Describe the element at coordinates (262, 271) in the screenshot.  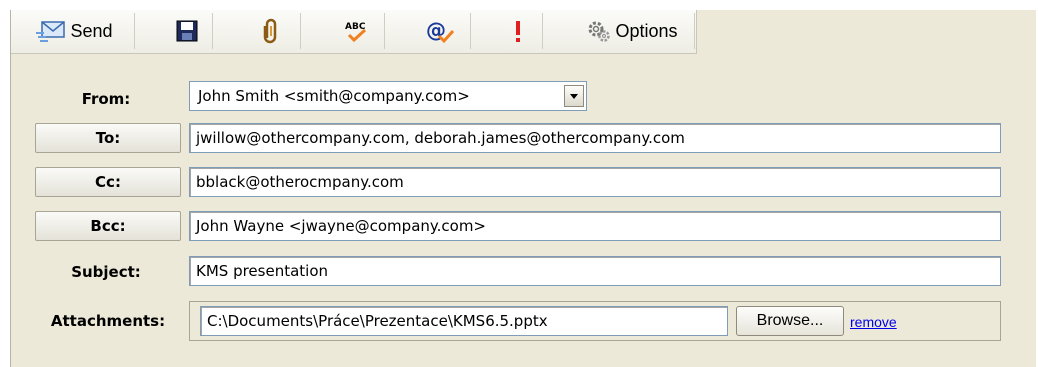
I see `subject-value: KMS presentation` at that location.